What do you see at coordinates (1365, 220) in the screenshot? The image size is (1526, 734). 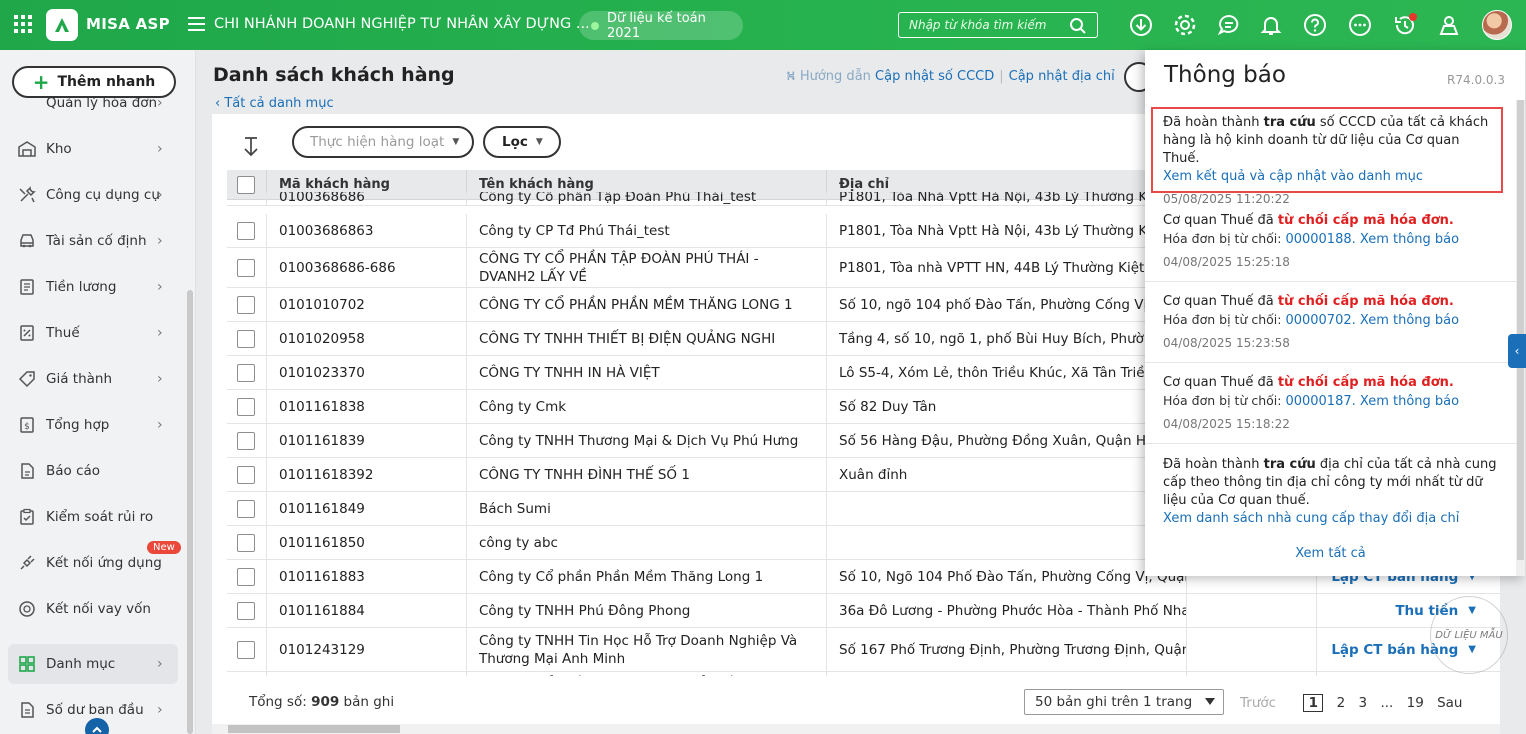 I see `notification-alert-text: từ chối cấp mã hóa đơn.` at bounding box center [1365, 220].